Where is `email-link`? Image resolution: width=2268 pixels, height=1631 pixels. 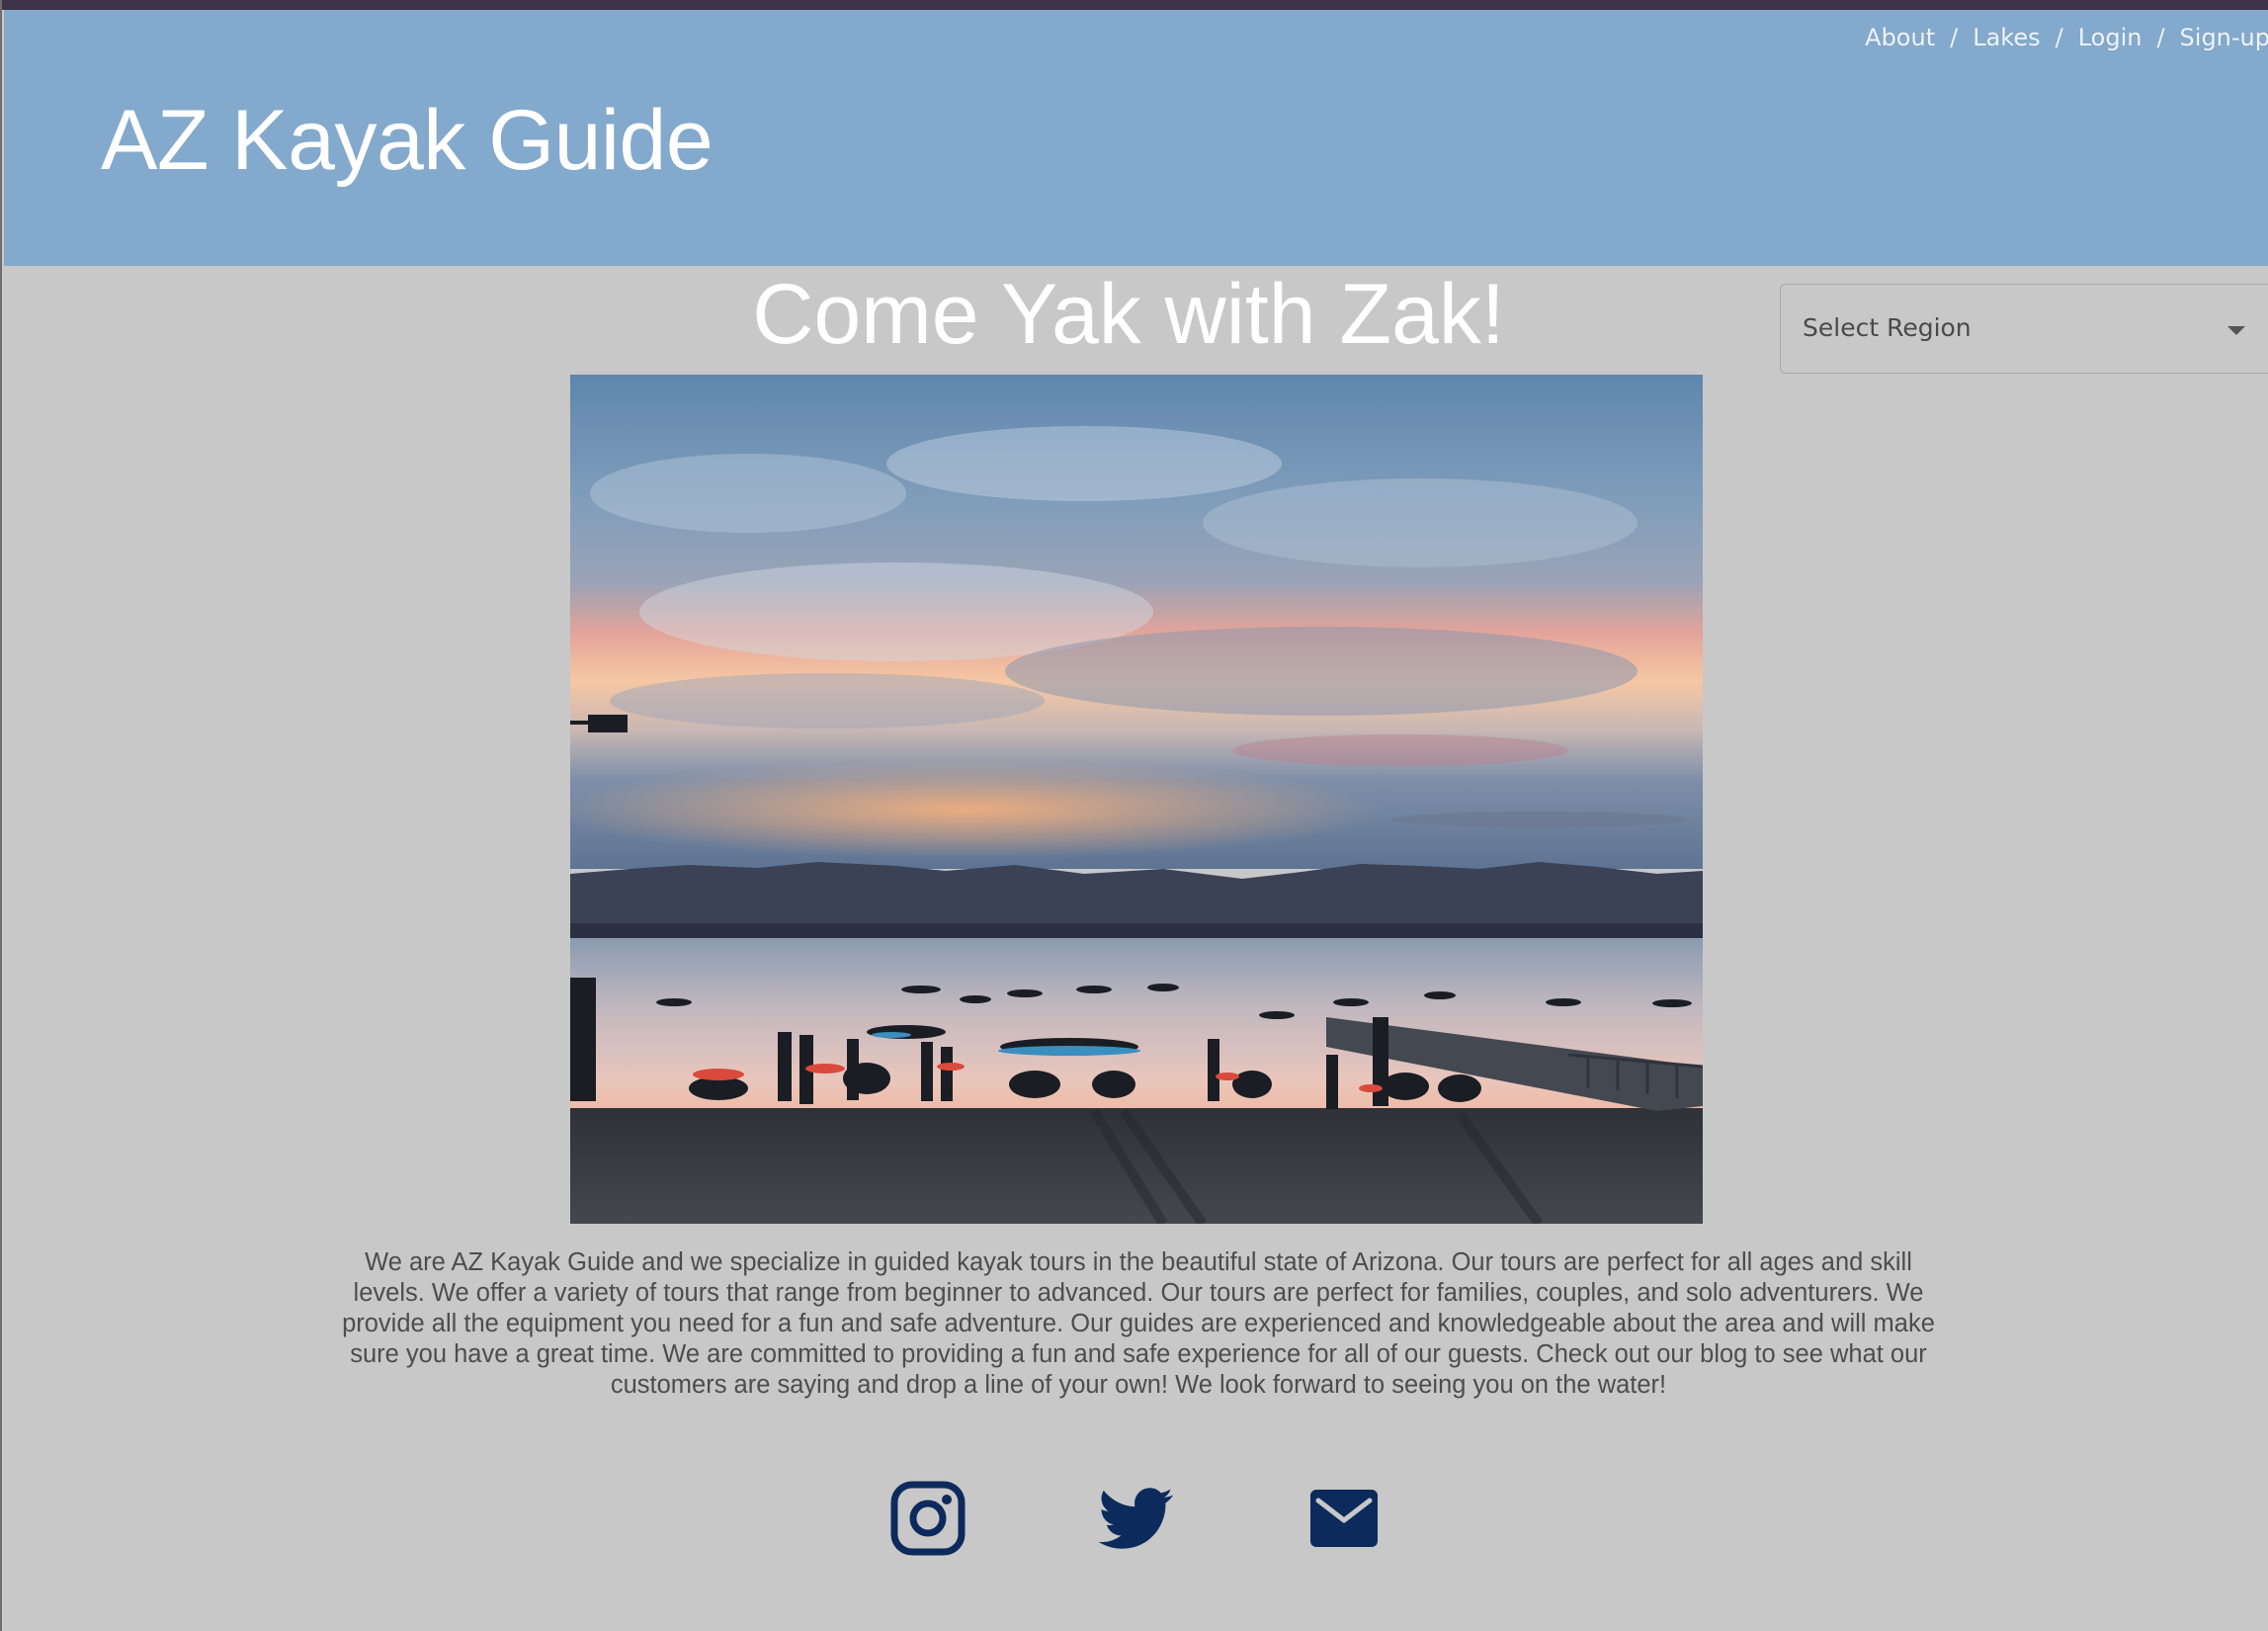
email-link is located at coordinates (1344, 1519).